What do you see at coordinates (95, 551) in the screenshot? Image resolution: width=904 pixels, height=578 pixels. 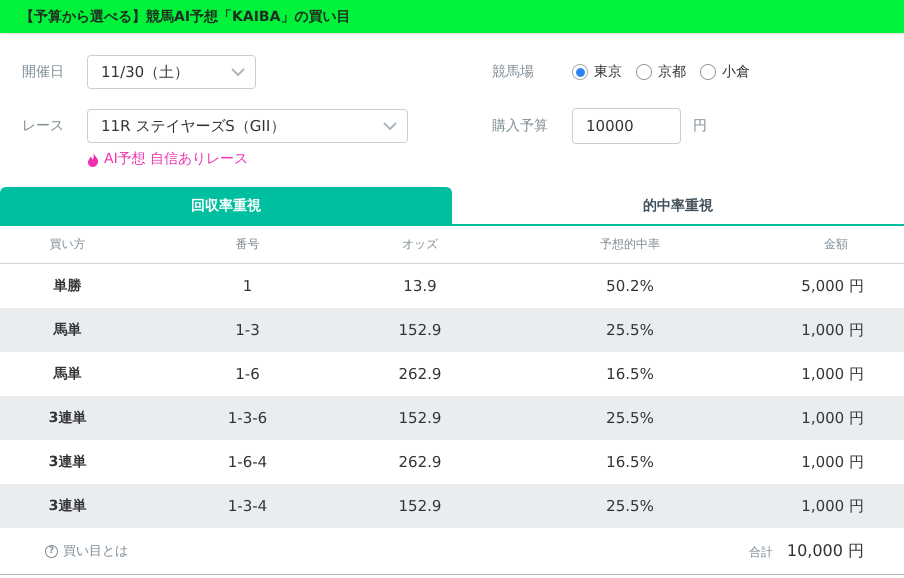 I see `help-link: 買い目とは` at bounding box center [95, 551].